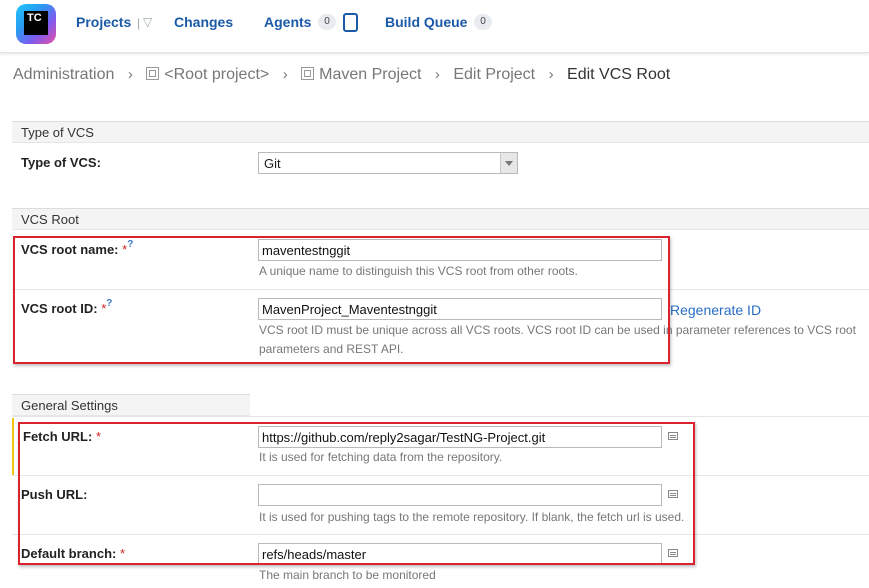  Describe the element at coordinates (63, 75) in the screenshot. I see `breadcrumb-administration: Administration` at that location.